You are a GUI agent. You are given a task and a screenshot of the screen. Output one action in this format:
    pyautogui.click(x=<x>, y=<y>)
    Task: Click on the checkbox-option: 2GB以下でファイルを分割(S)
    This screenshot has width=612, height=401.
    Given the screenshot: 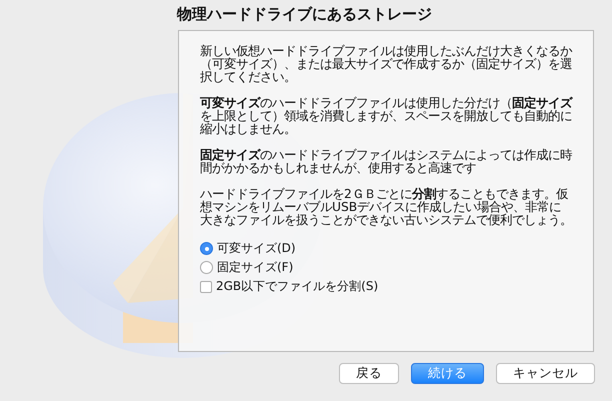 What is the action you would take?
    pyautogui.click(x=289, y=286)
    